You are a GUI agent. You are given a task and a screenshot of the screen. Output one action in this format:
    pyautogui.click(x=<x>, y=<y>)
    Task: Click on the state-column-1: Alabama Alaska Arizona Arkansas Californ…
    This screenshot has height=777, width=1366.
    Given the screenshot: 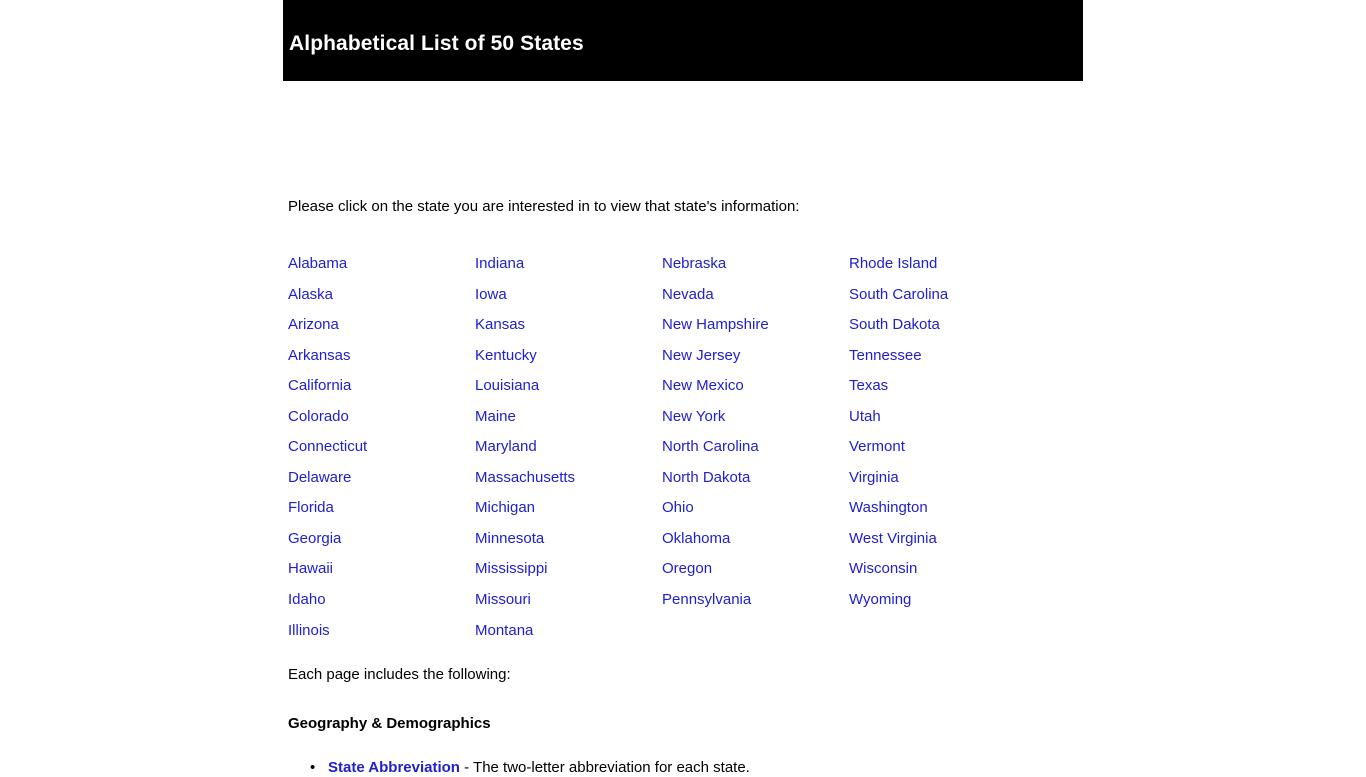 What is the action you would take?
    pyautogui.click(x=381, y=447)
    